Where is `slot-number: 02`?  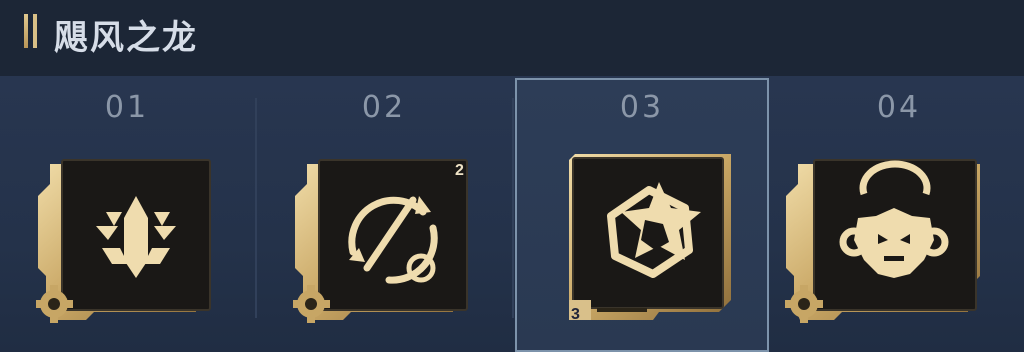 slot-number: 02 is located at coordinates (384, 107).